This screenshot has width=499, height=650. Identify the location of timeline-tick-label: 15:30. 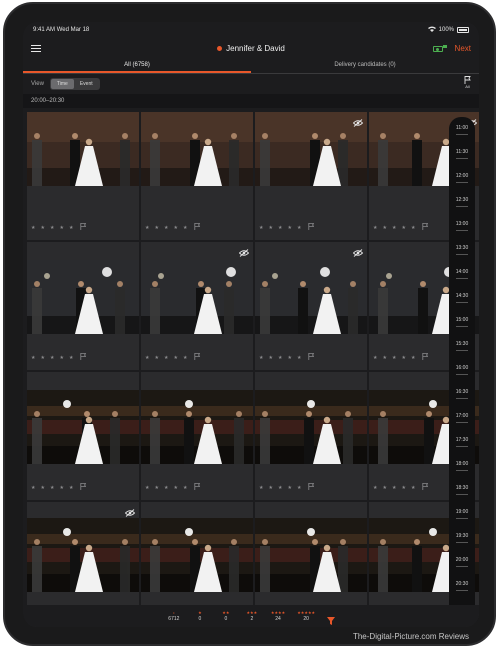
(462, 344).